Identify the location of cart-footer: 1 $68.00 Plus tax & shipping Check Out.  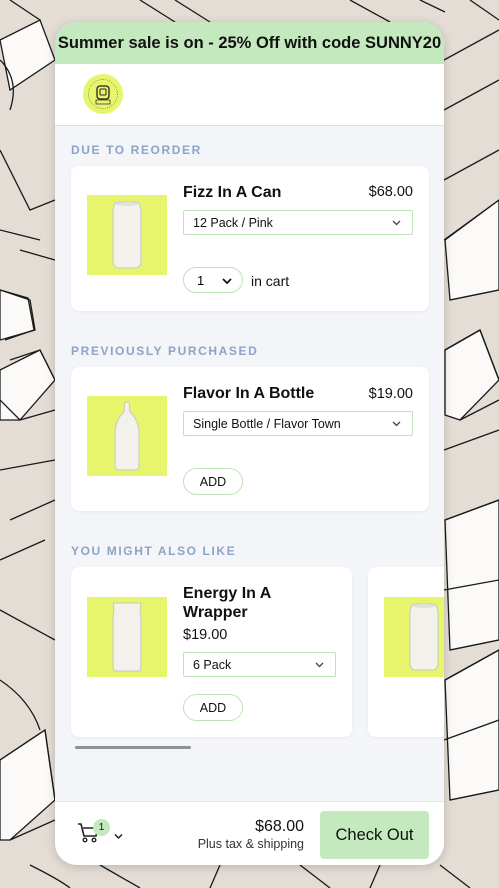
(249, 833).